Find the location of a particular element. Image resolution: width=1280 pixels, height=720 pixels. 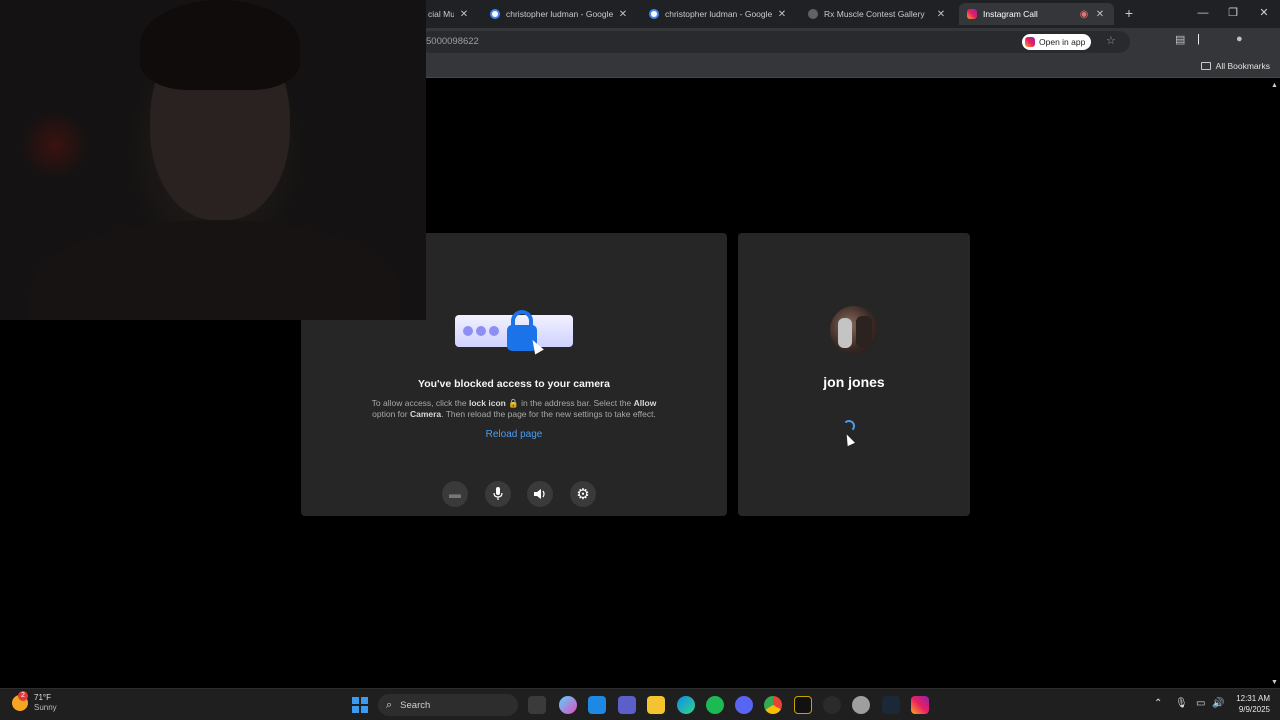

url-text: 5000098622 is located at coordinates (452, 41).